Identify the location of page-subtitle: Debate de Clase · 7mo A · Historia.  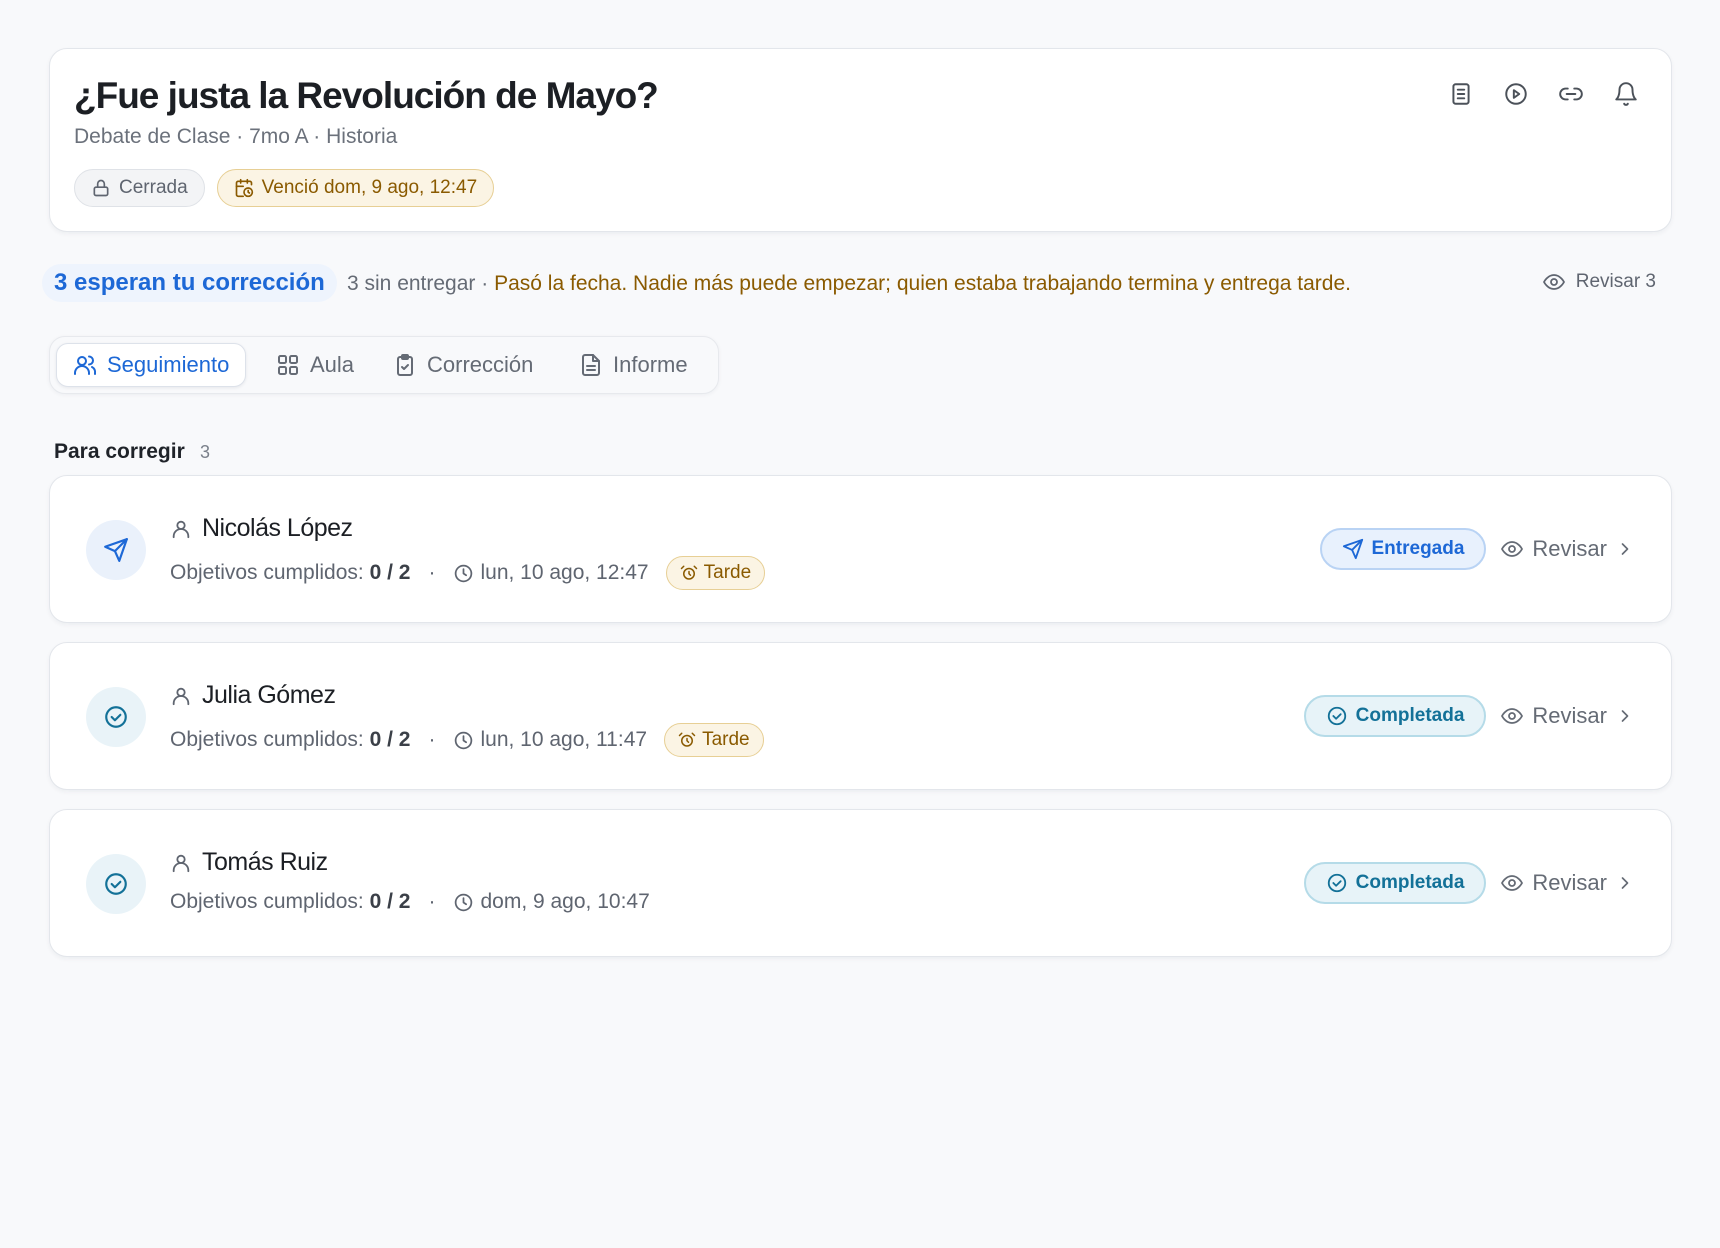
(236, 136).